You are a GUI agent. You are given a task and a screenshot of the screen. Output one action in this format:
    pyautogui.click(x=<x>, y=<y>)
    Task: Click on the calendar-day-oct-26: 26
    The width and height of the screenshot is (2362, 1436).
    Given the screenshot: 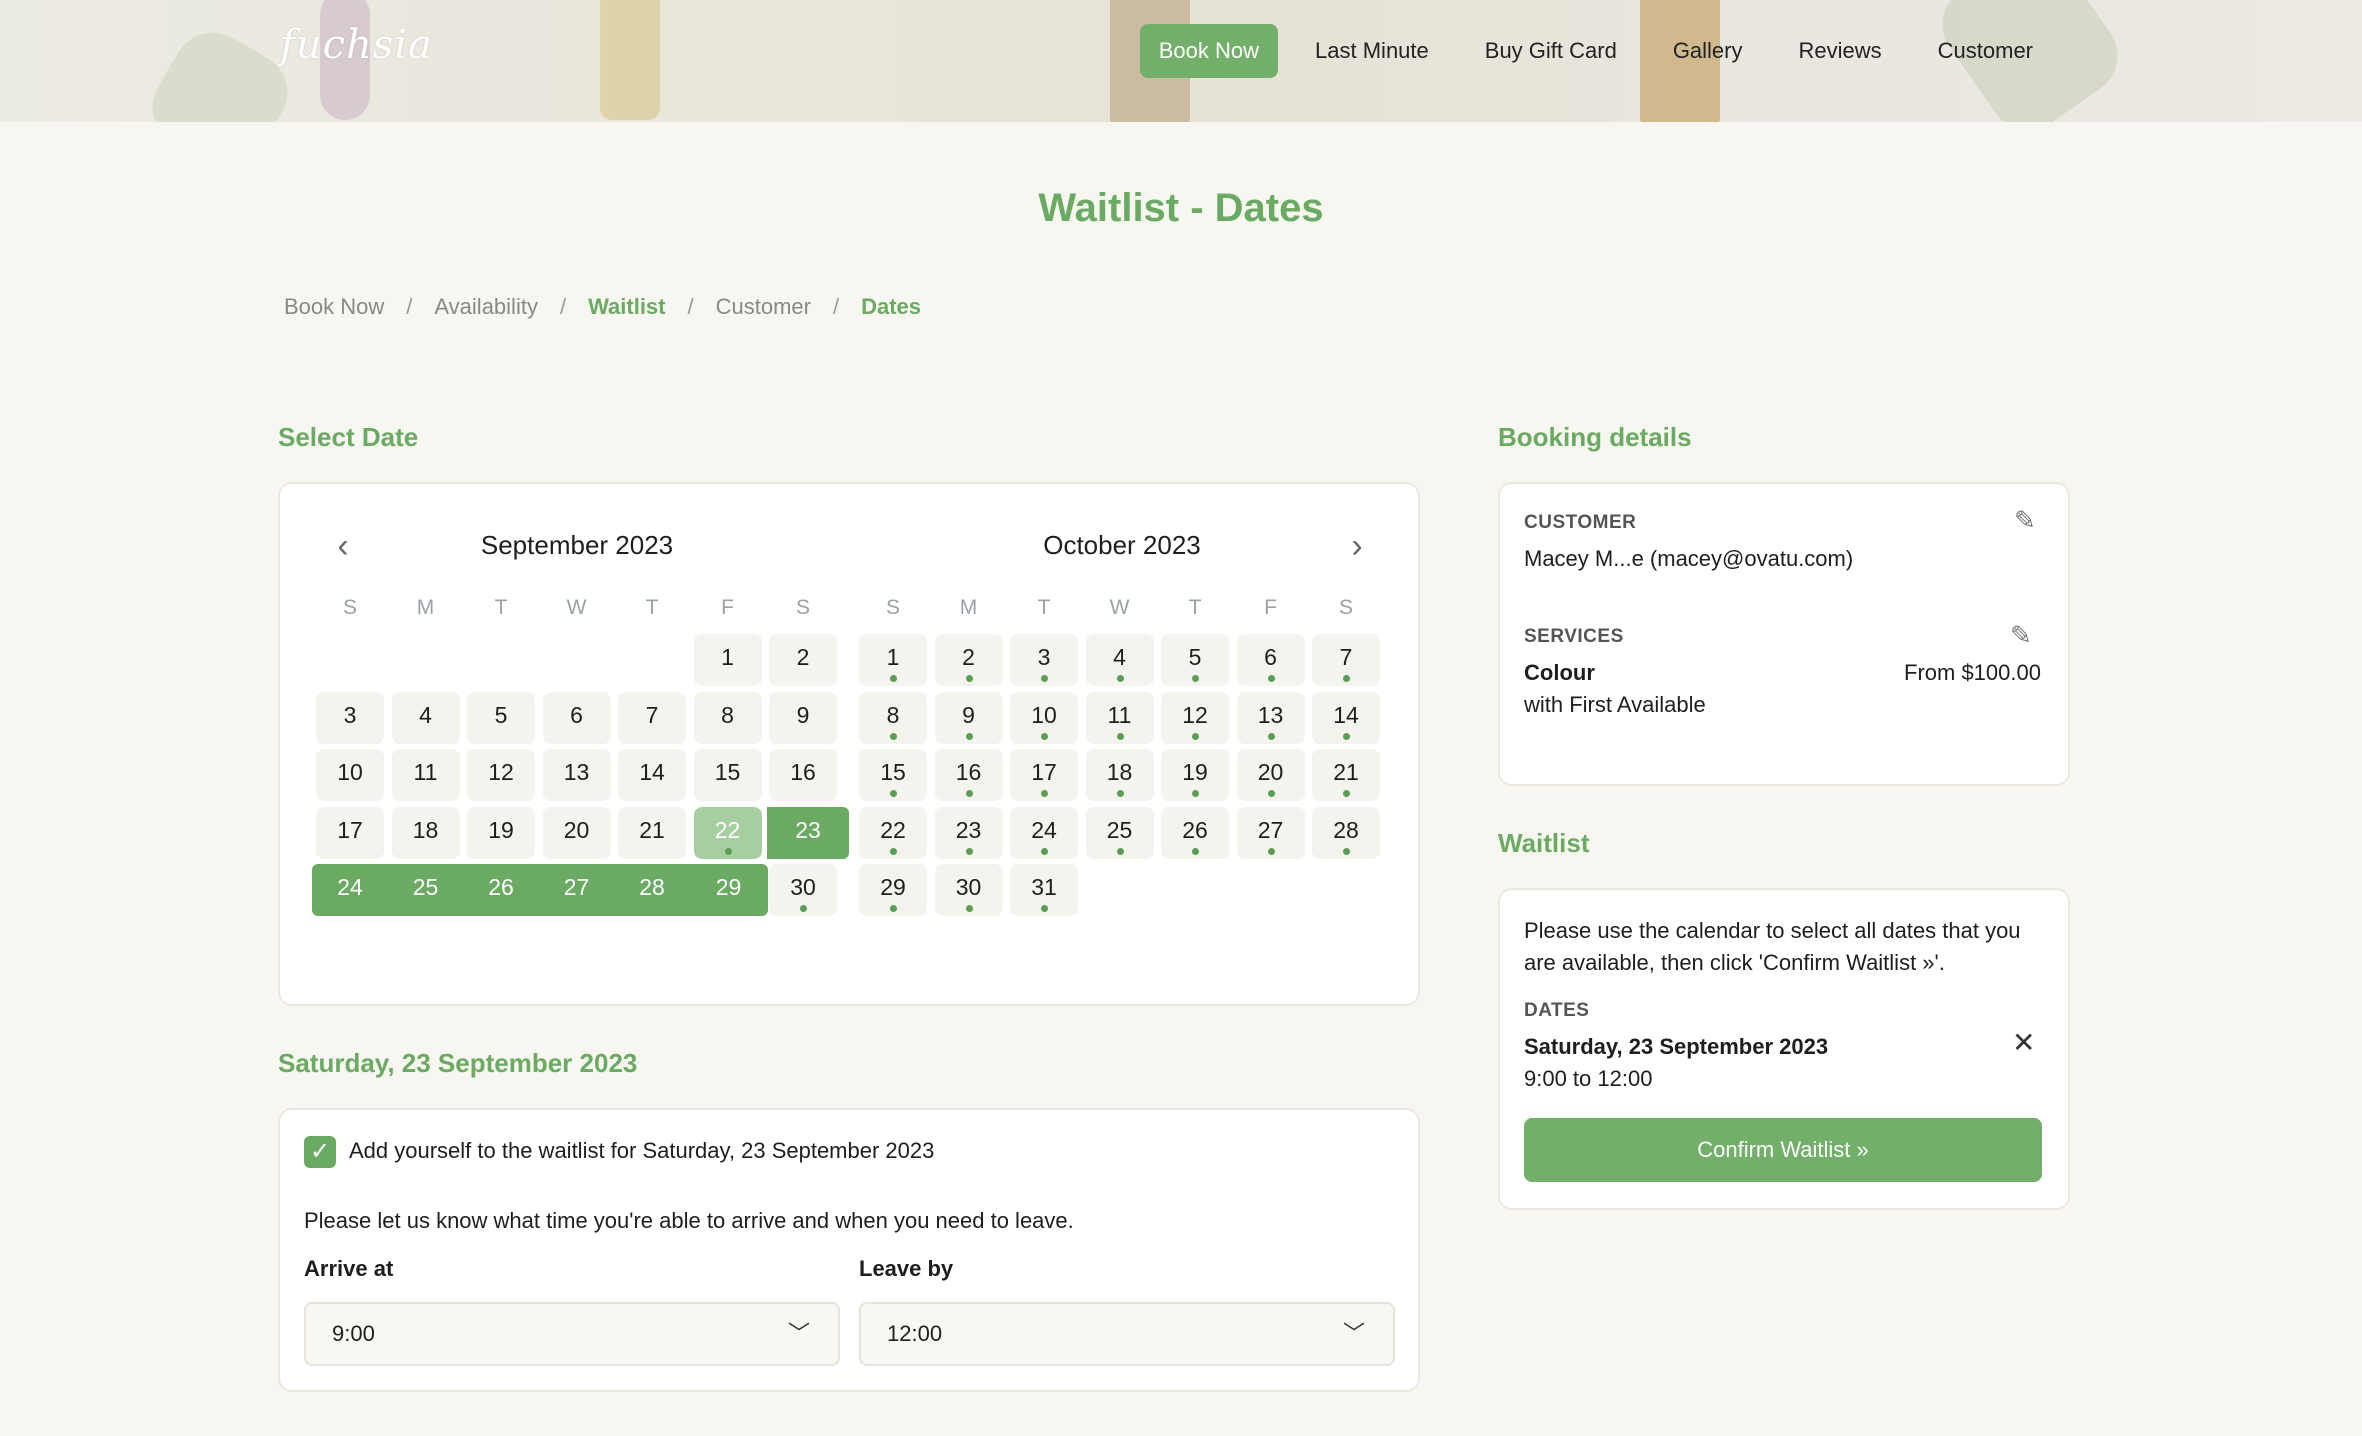 What is the action you would take?
    pyautogui.click(x=1195, y=832)
    